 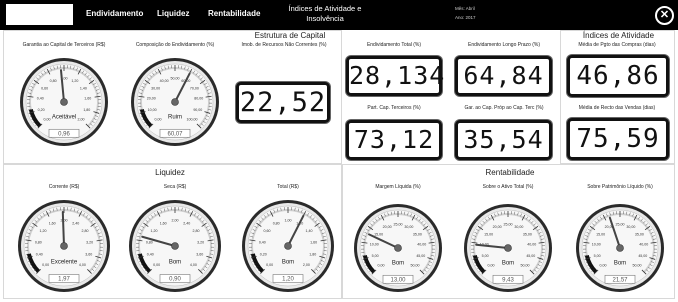 I want to click on lcd-gar-cap: 35,54, so click(x=503, y=140).